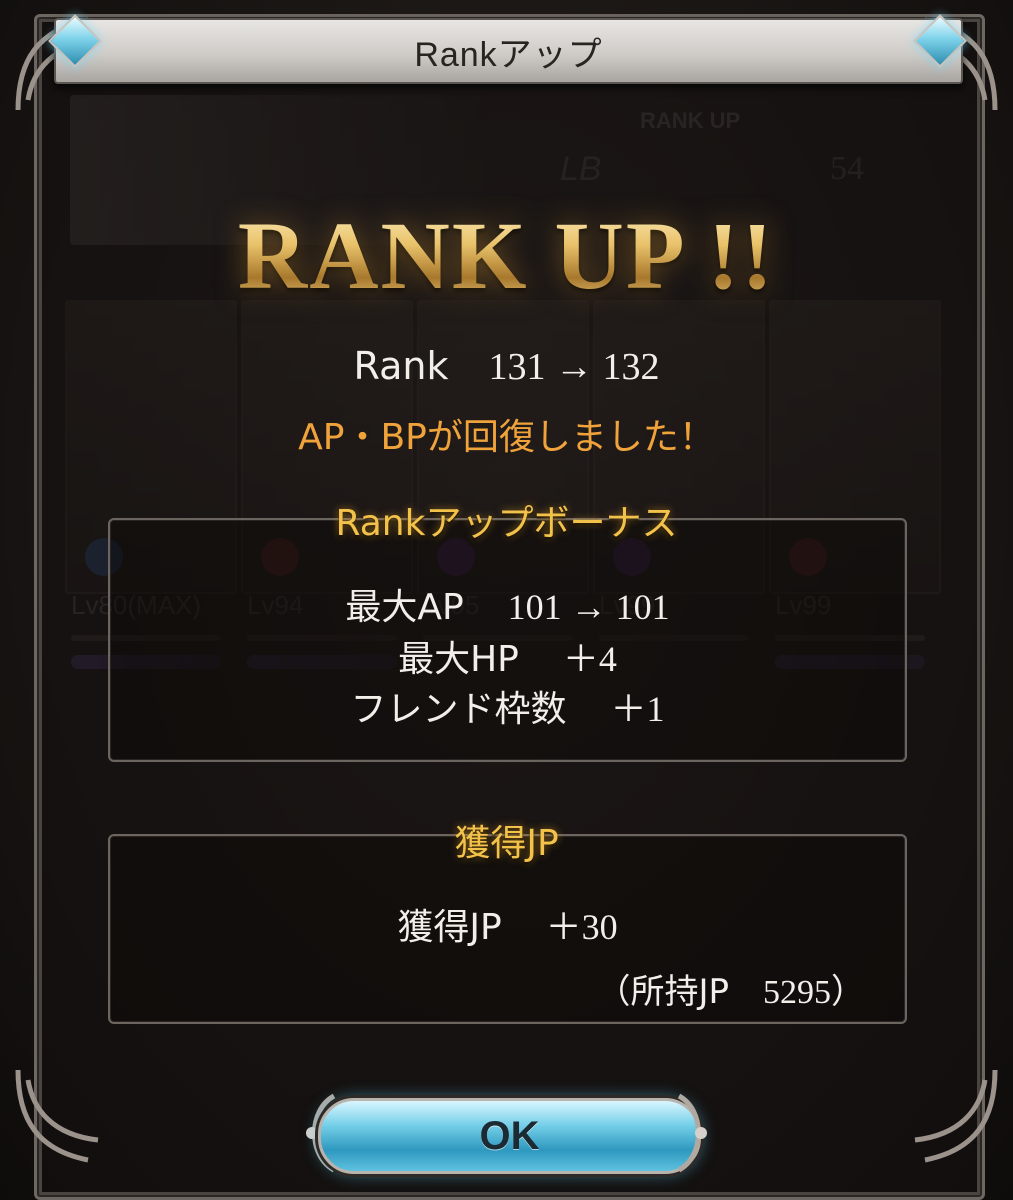  I want to click on bonus-label: 最大HP, so click(458, 659).